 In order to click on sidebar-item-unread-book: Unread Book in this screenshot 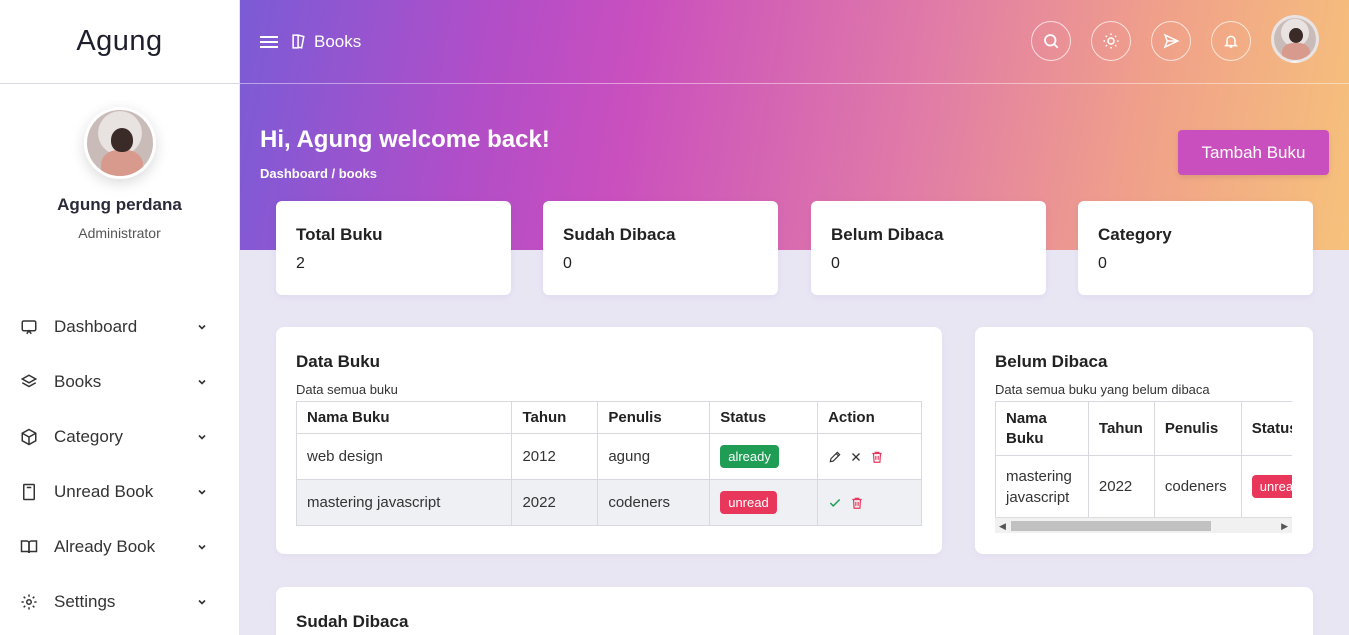, I will do `click(119, 491)`.